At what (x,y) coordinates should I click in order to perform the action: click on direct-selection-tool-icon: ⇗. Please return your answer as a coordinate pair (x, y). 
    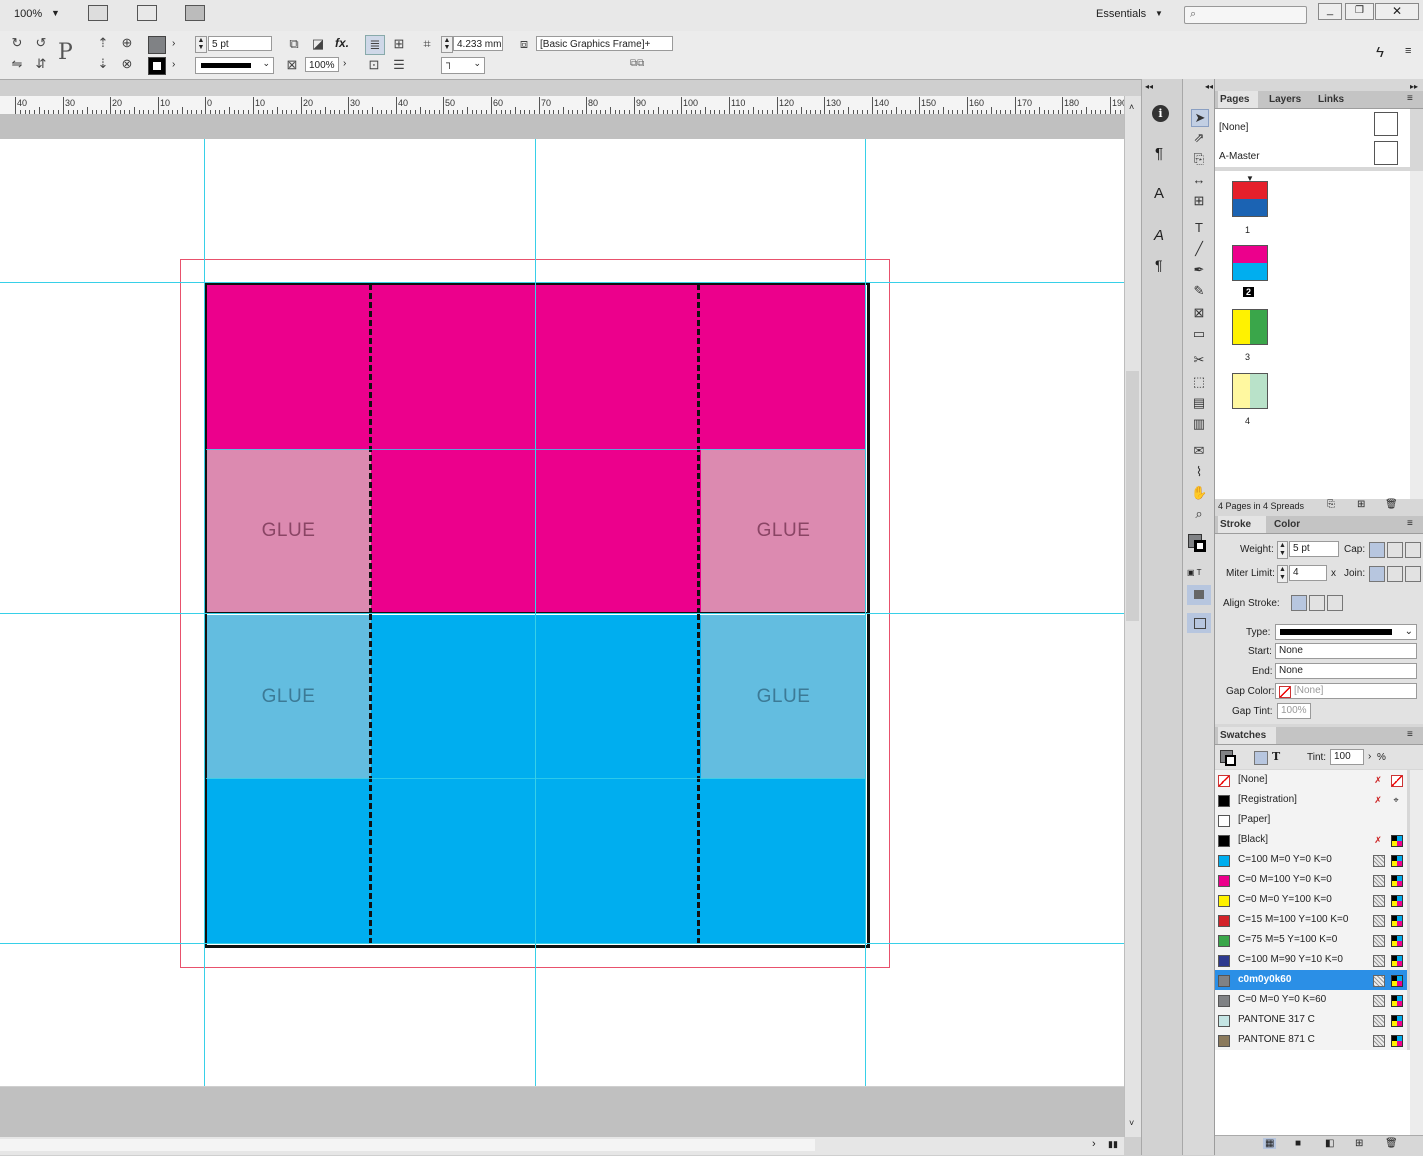
    Looking at the image, I should click on (1199, 138).